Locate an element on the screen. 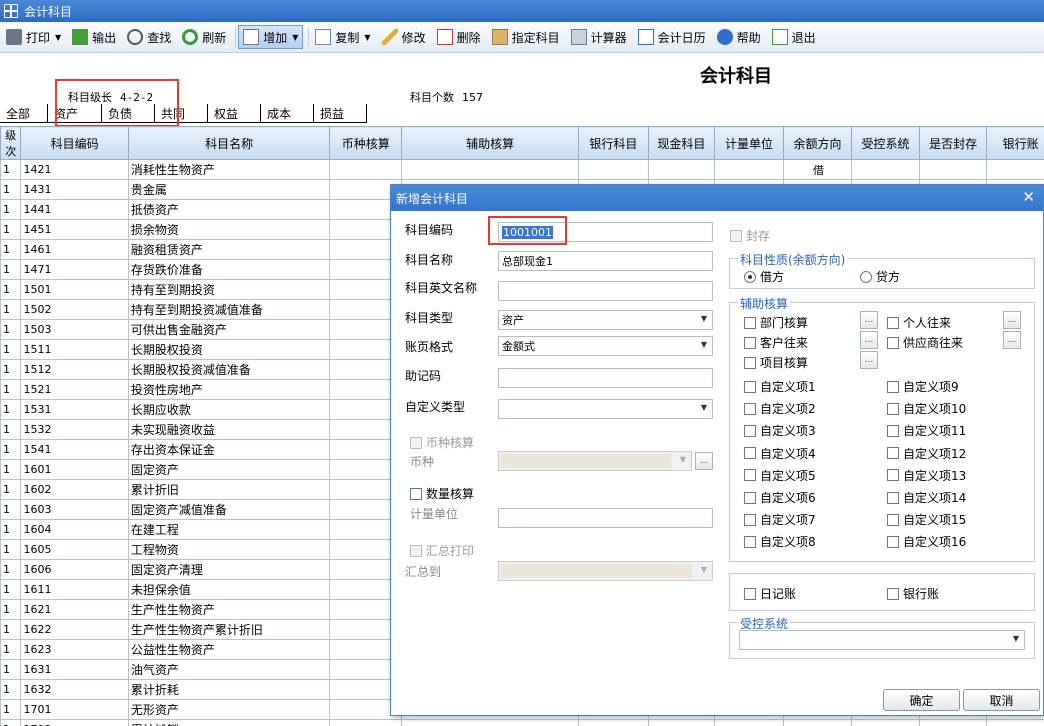 This screenshot has width=1044, height=726. quantity-checkbox: 数量核算 is located at coordinates (442, 493).